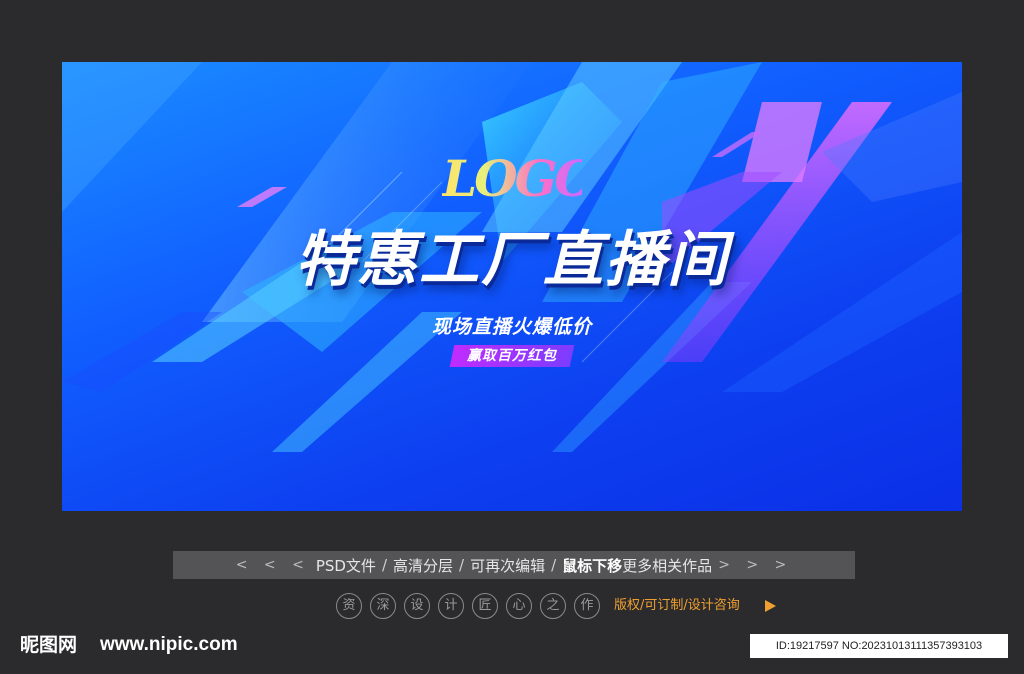 This screenshot has width=1024, height=674. Describe the element at coordinates (345, 565) in the screenshot. I see `info-item-psd: PSD文件` at that location.